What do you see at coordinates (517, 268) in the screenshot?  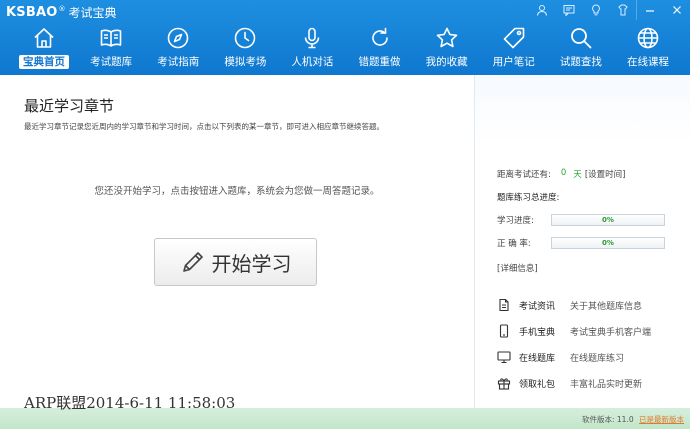 I see `details-link: [详细信息]` at bounding box center [517, 268].